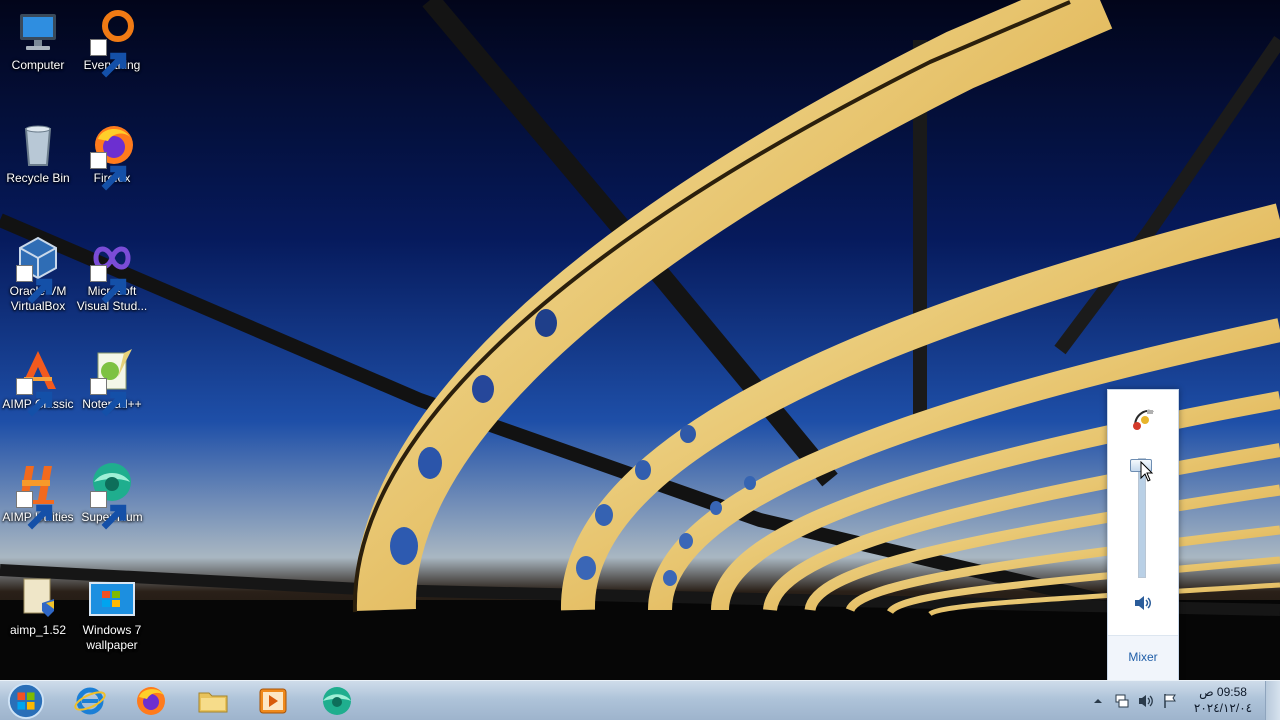 The image size is (1280, 720). Describe the element at coordinates (1272, 700) in the screenshot. I see `show-desktop-button` at that location.